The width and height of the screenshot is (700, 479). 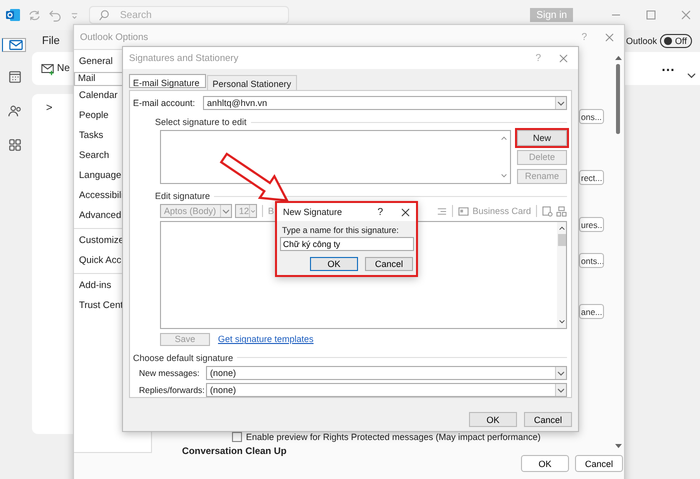 I want to click on toggle-label: Outlook, so click(x=641, y=41).